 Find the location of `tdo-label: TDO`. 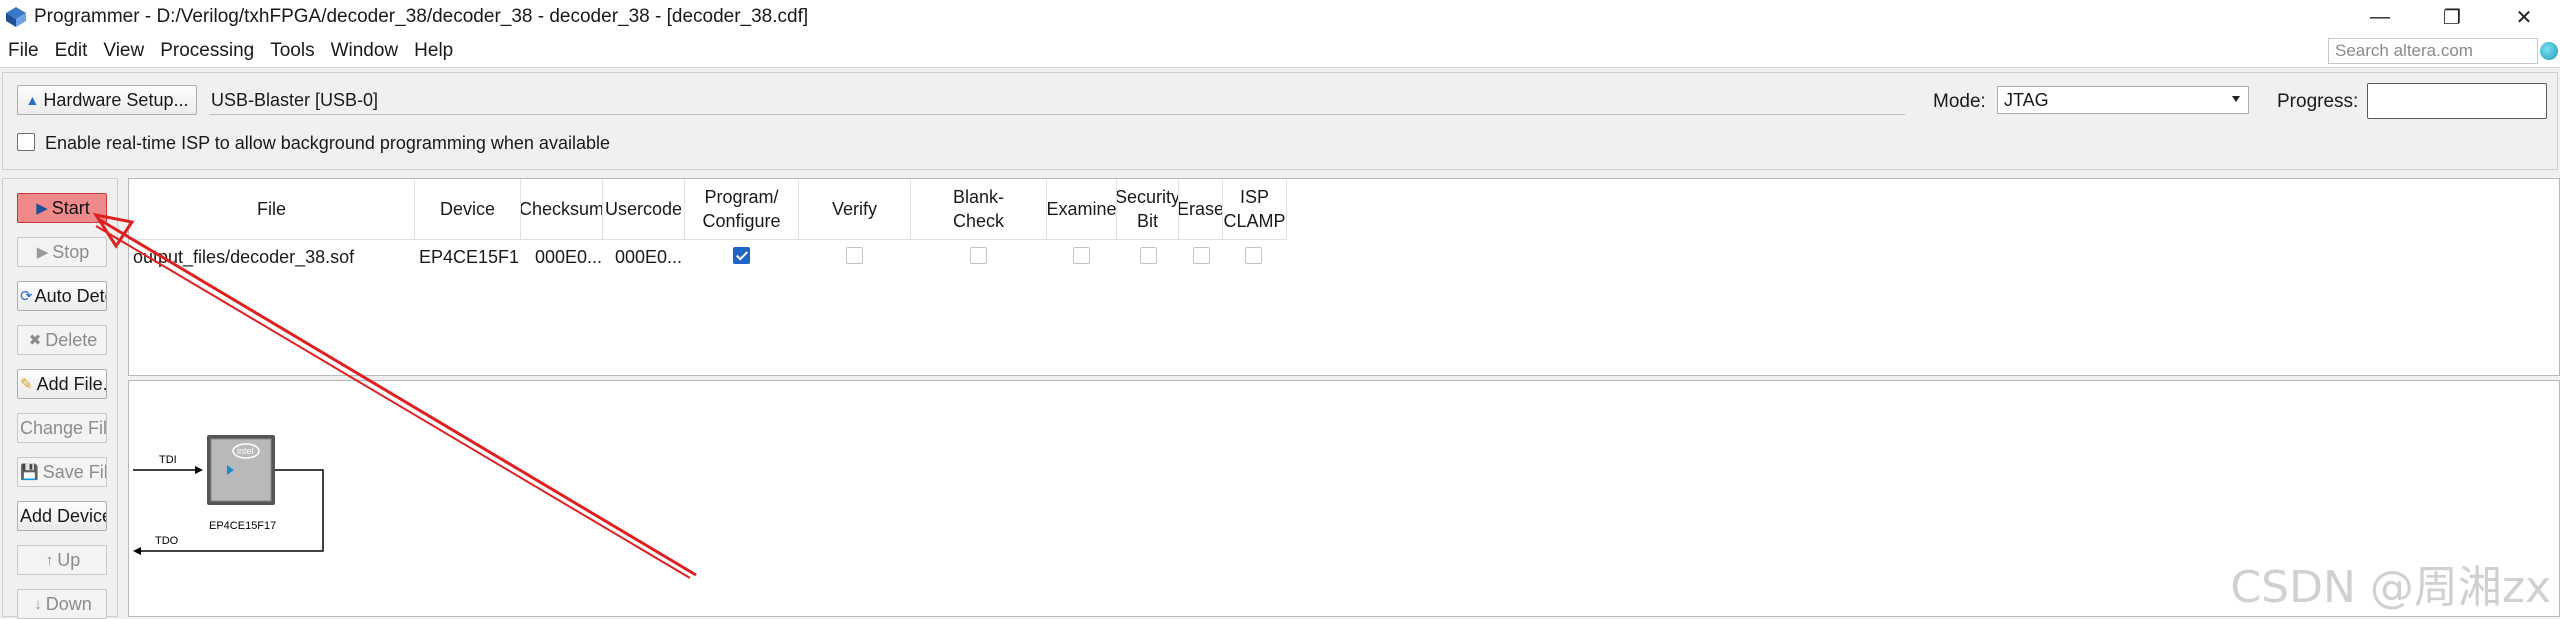

tdo-label: TDO is located at coordinates (167, 541).